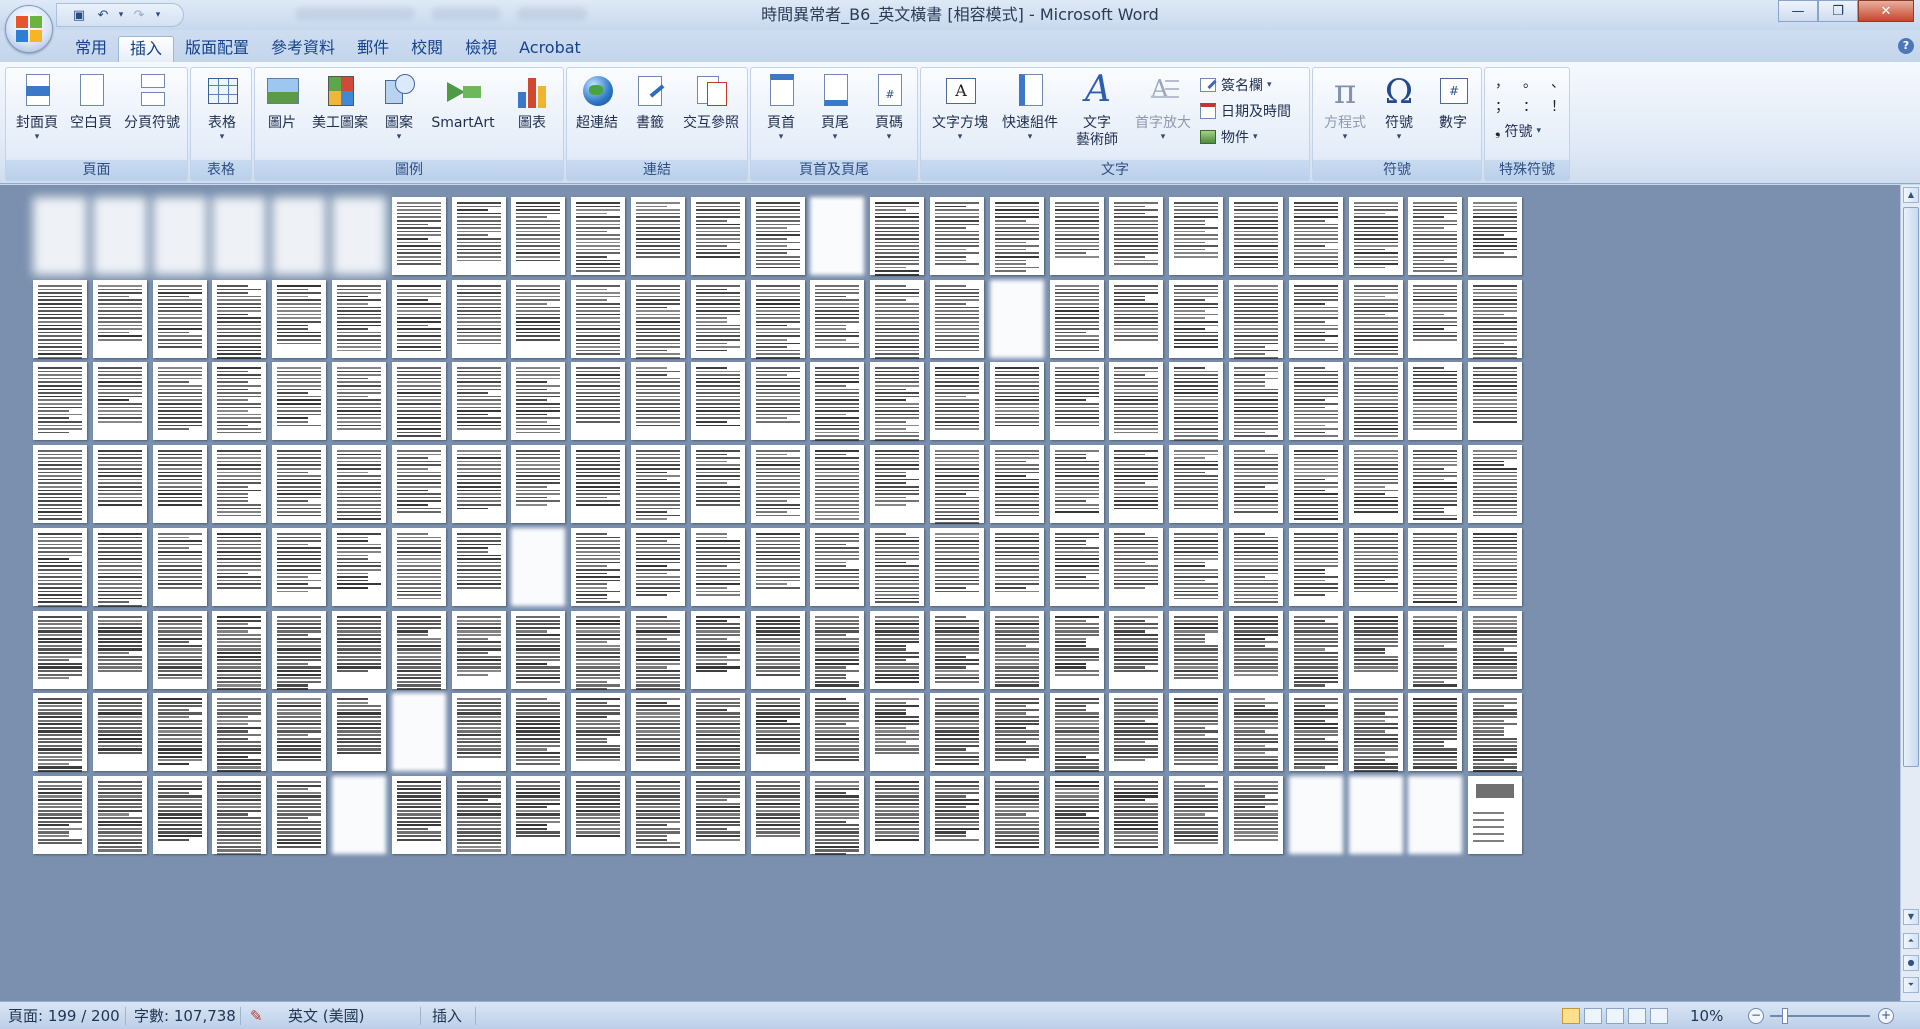  I want to click on tab-acrobat: Acrobat, so click(550, 49).